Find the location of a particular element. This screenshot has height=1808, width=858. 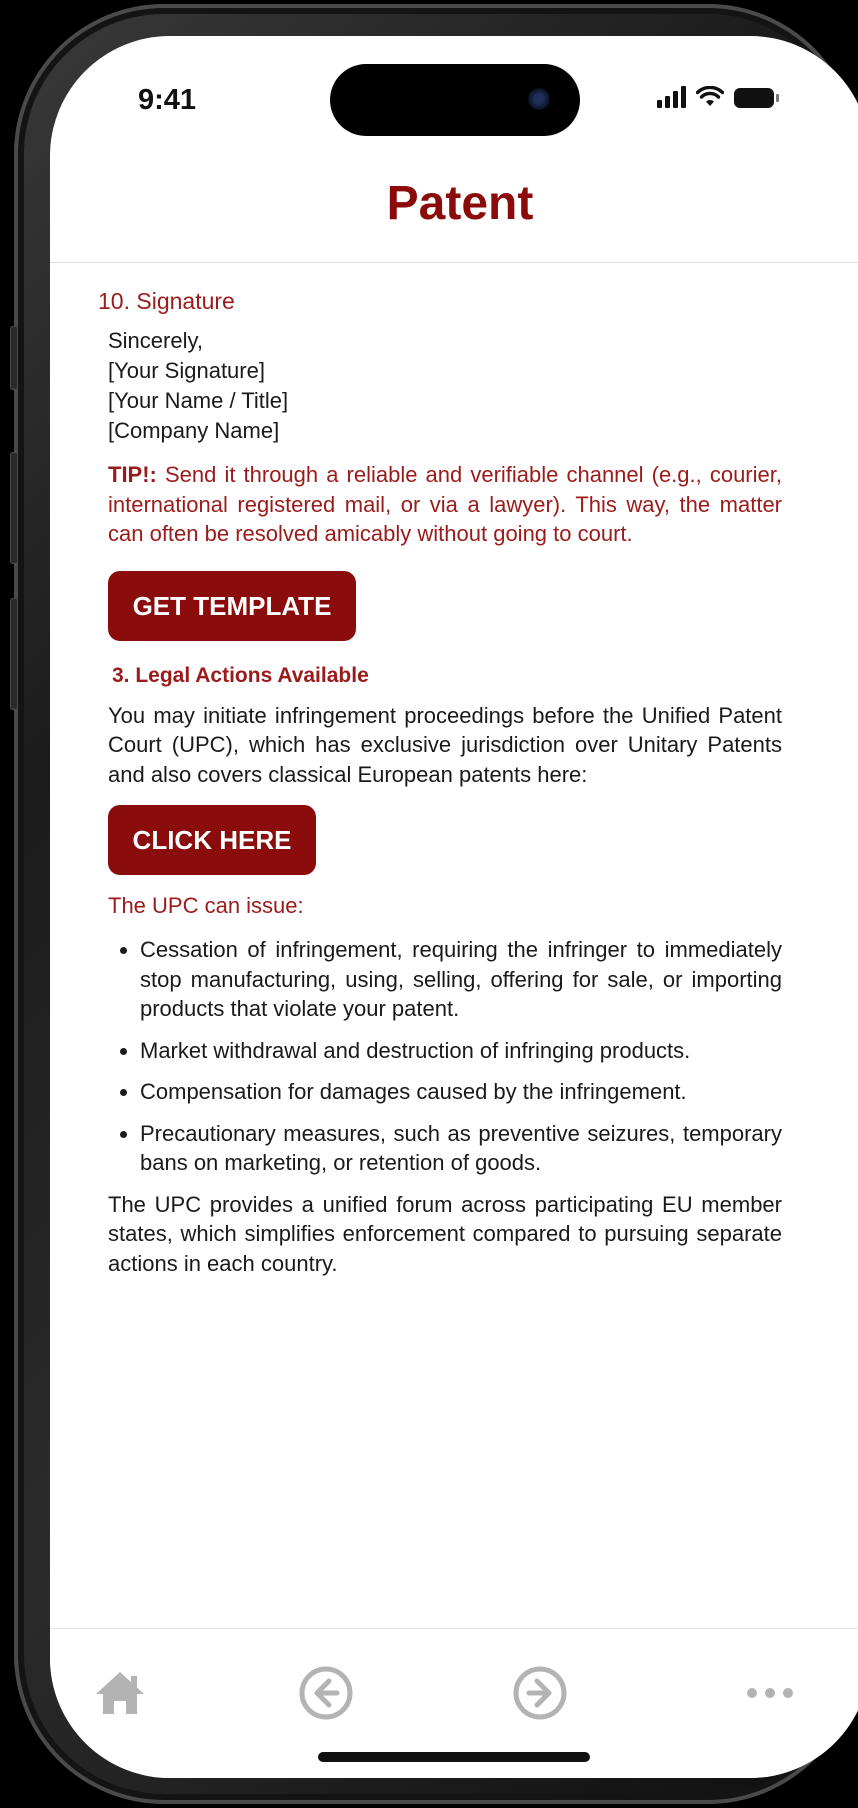

home-icon is located at coordinates (120, 1693).